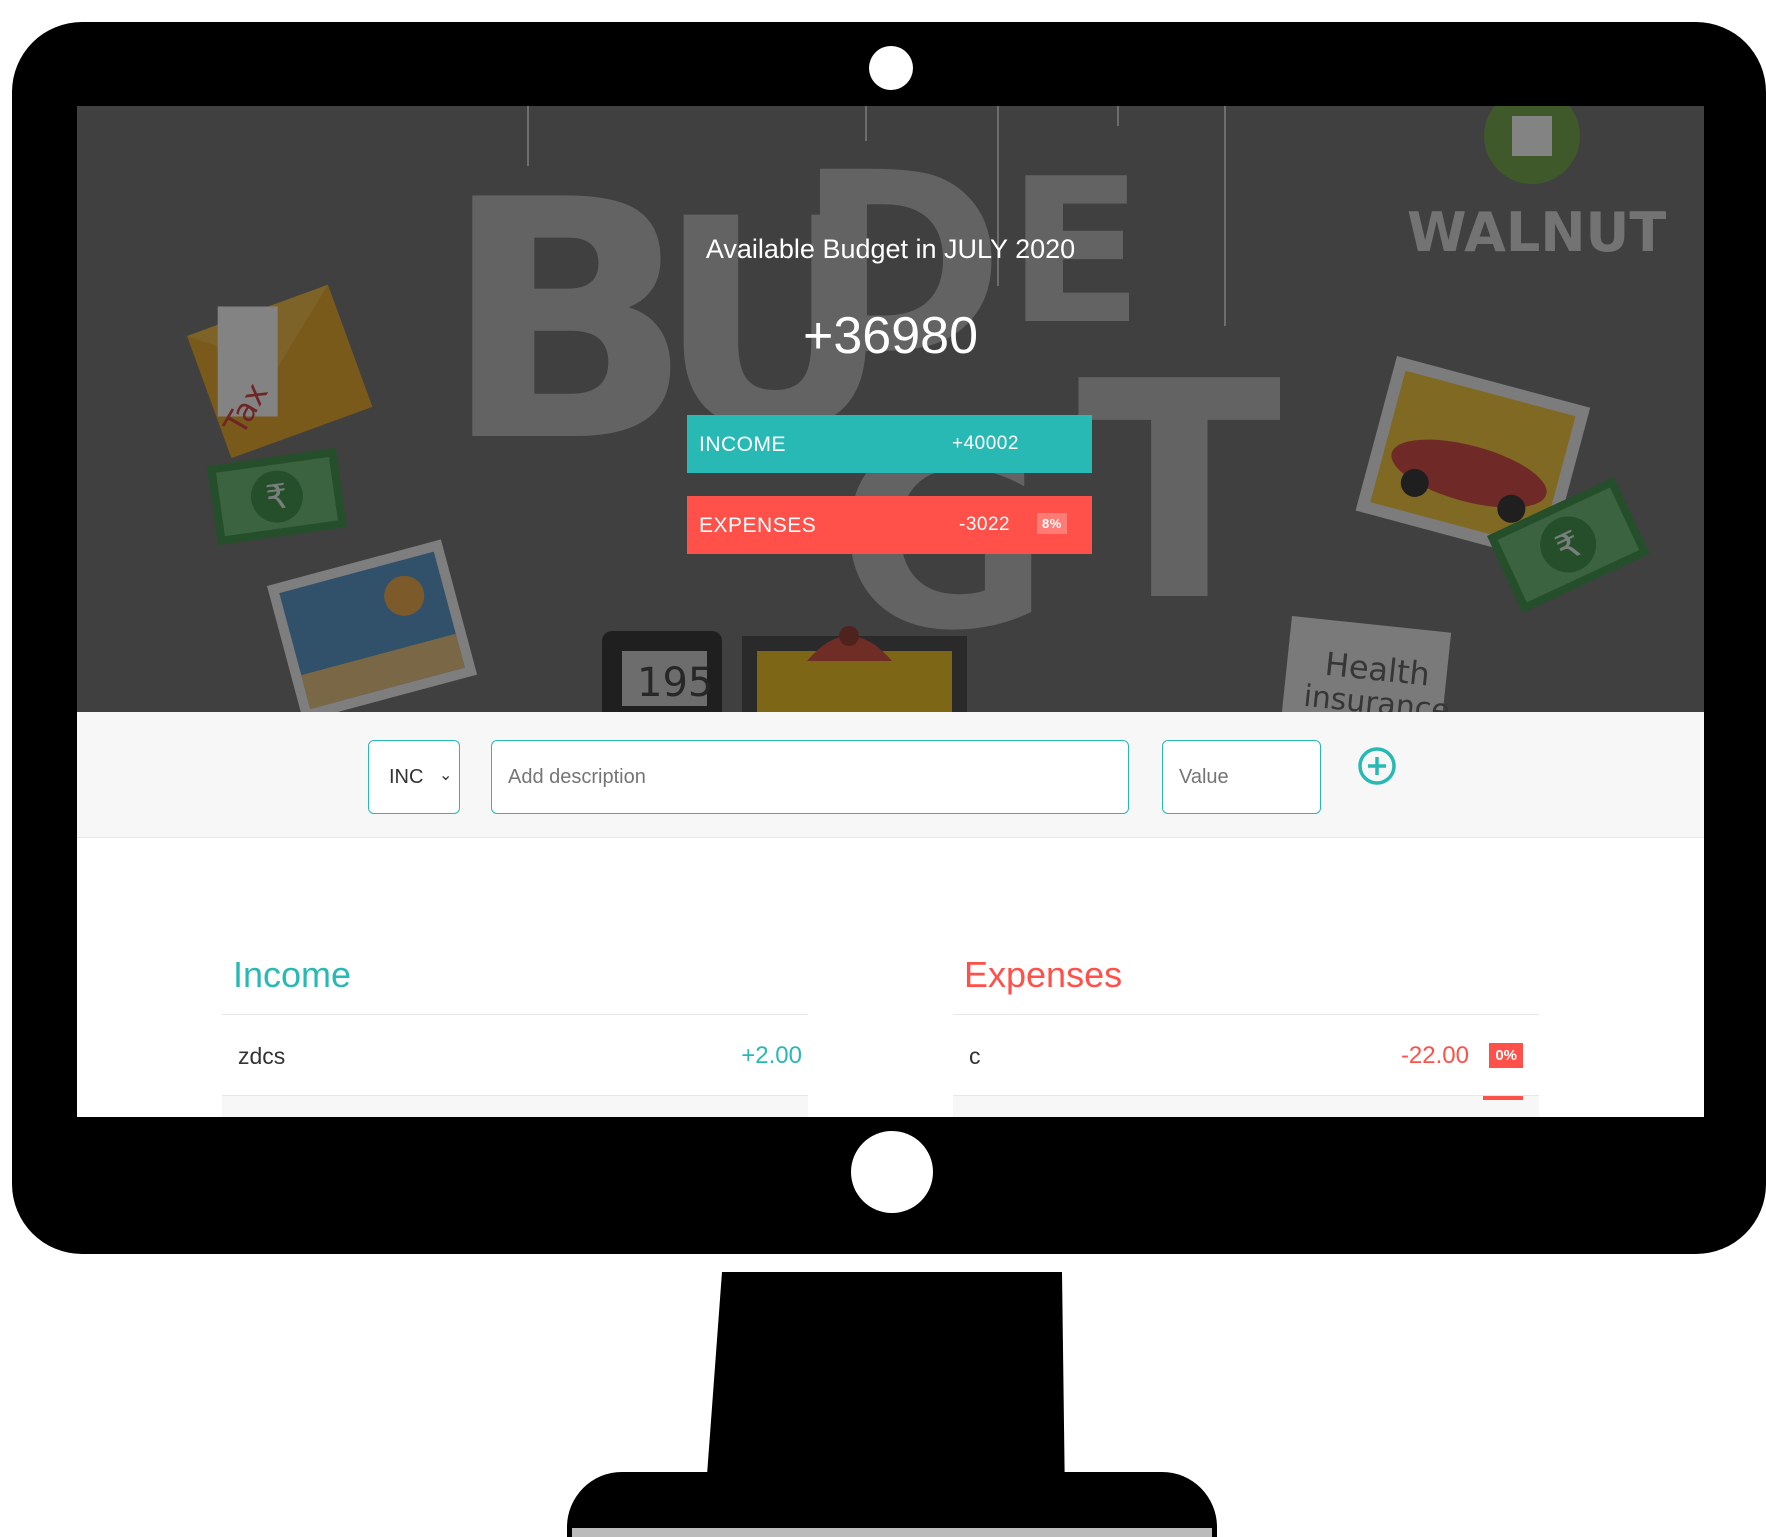 Image resolution: width=1766 pixels, height=1537 pixels. I want to click on item-description: c, so click(975, 1056).